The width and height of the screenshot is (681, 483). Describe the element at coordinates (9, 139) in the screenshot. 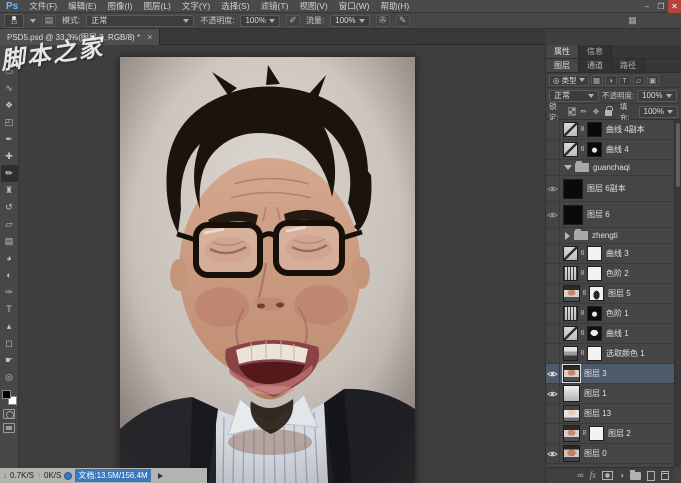

I see `eyedropper-tool: ✒` at that location.